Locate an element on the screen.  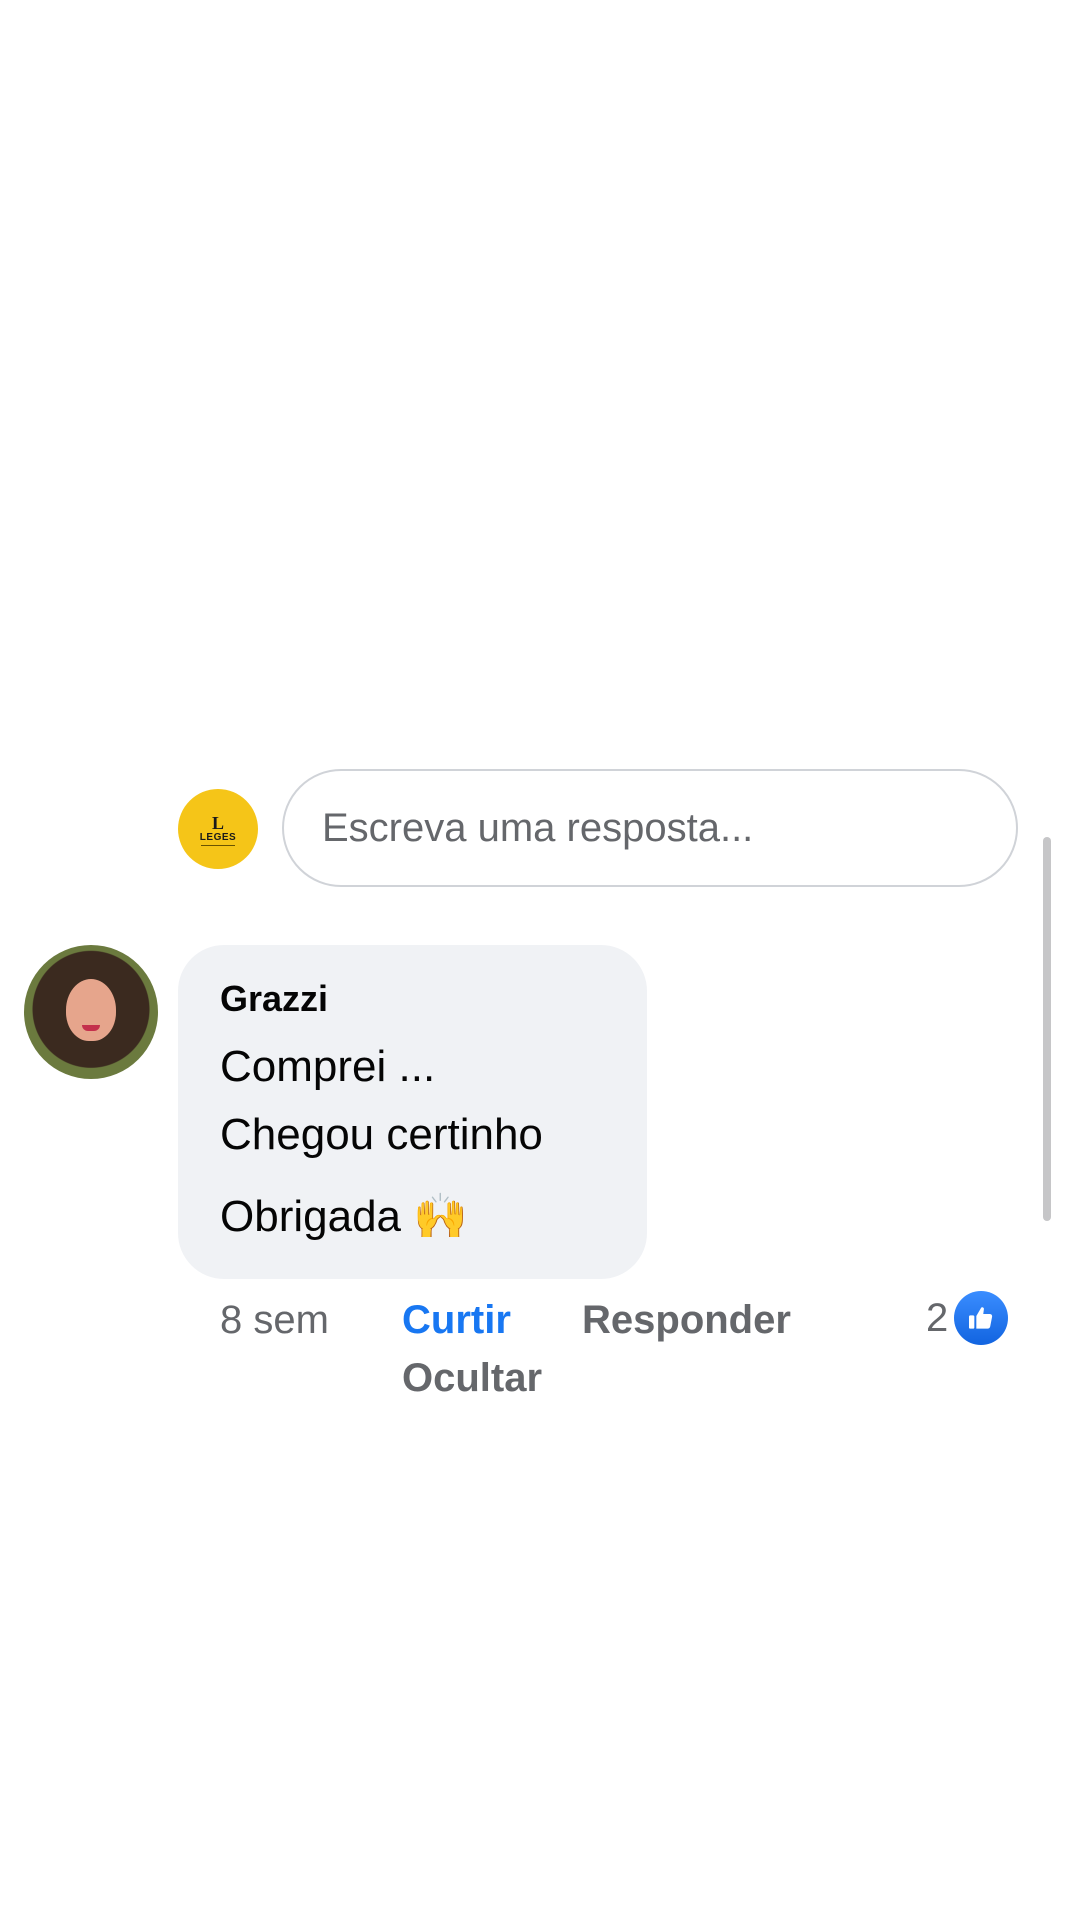
page-logo-word: LEGES is located at coordinates (218, 837).